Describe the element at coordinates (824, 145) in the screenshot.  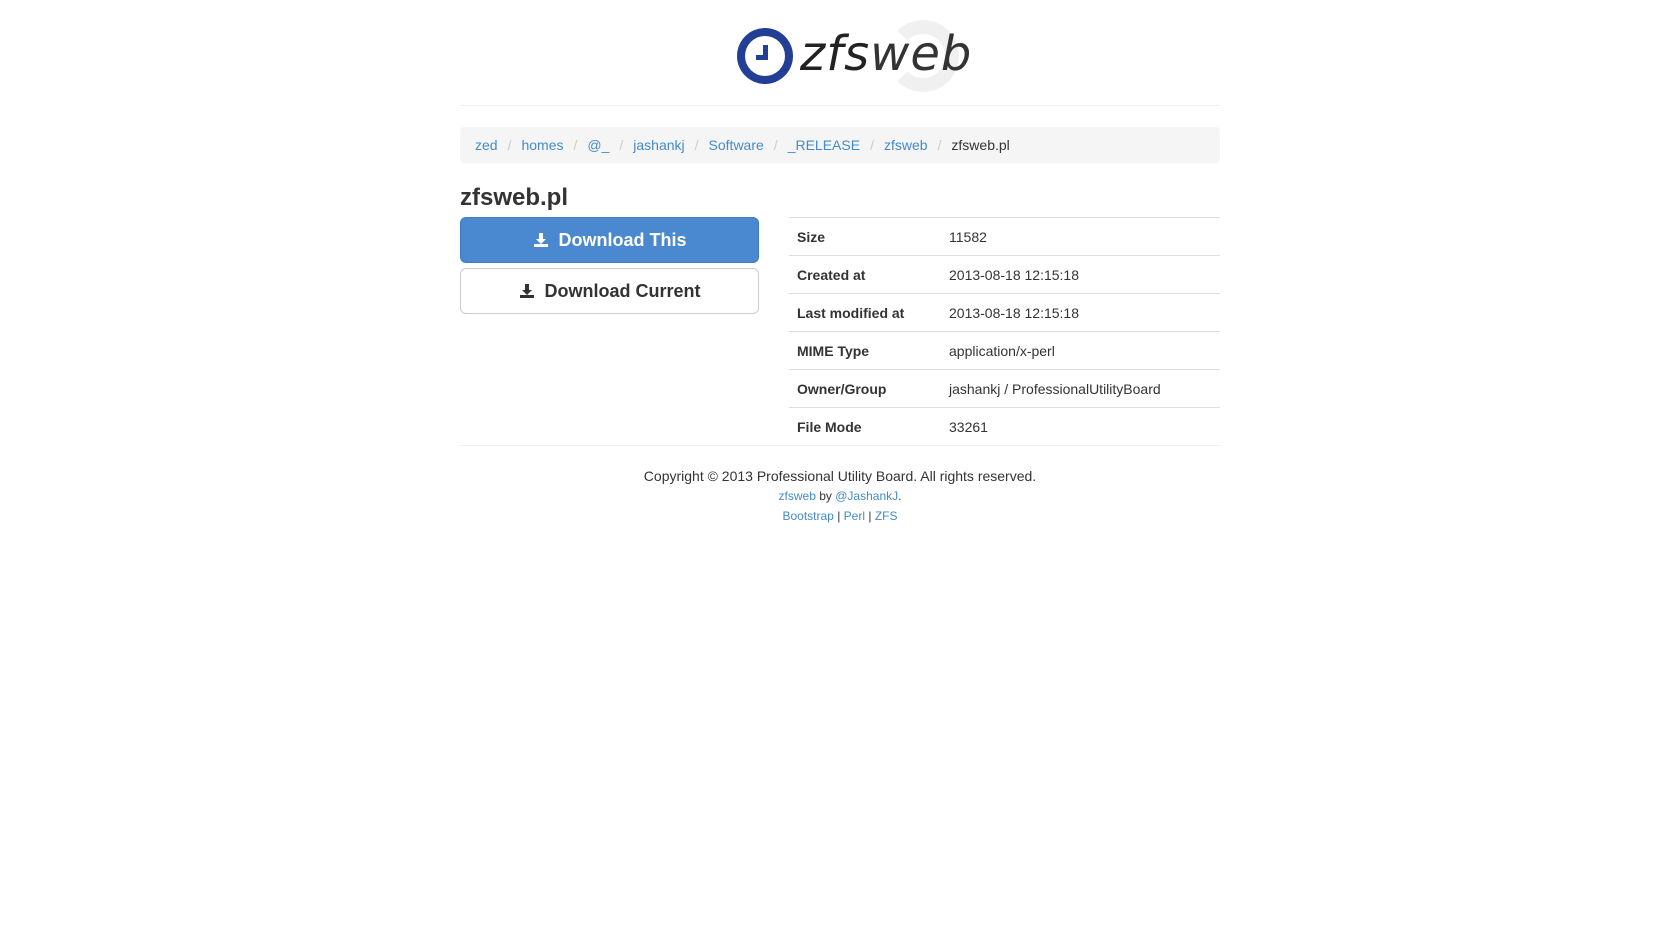
I see `breadcrumb-item-release: _RELEASE` at that location.